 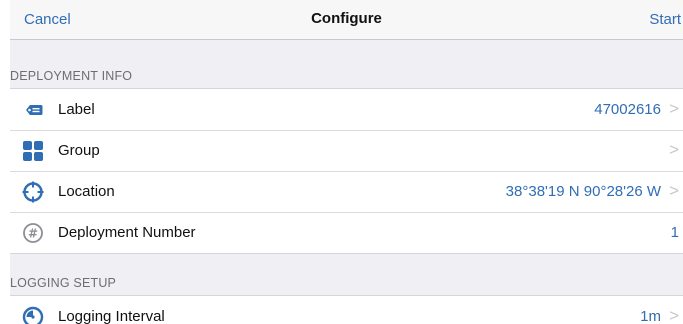 I want to click on navigation-bar: Cancel Configure Start, so click(x=346, y=20).